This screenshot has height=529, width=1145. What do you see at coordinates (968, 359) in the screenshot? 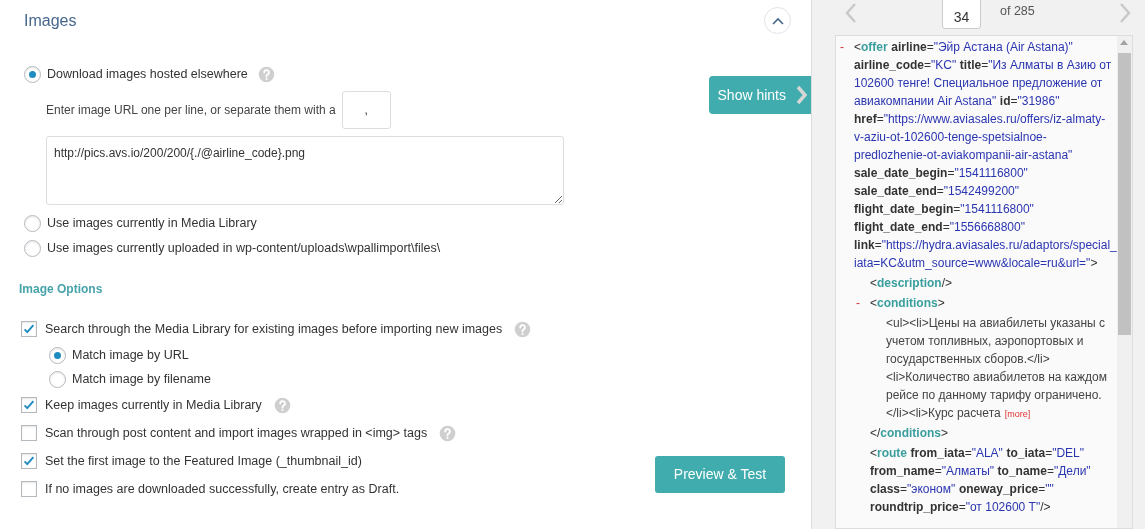
I see `code-line: государственных сборов.</li>` at bounding box center [968, 359].